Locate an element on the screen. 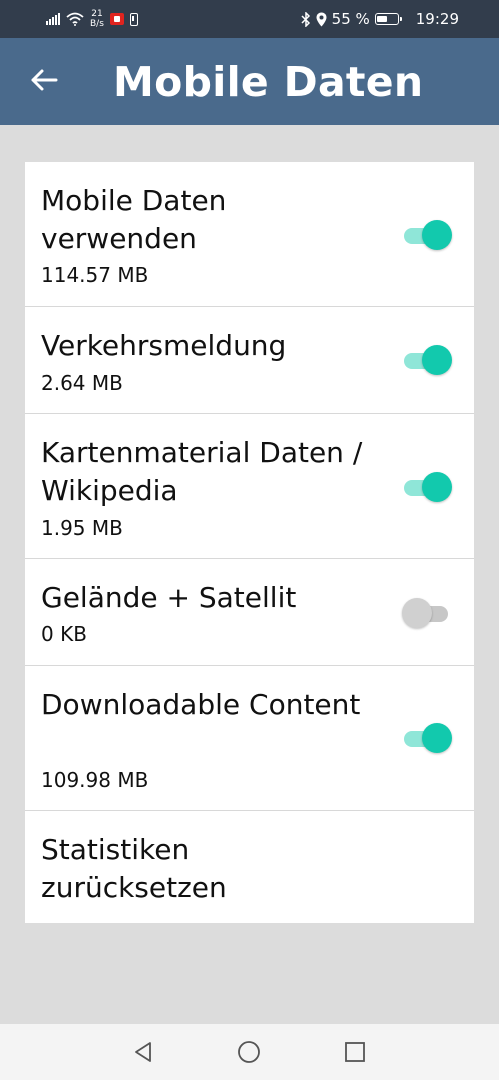 This screenshot has width=499, height=1080. setting-row-terrain: Gelände + Satellit 0 KB is located at coordinates (249, 612).